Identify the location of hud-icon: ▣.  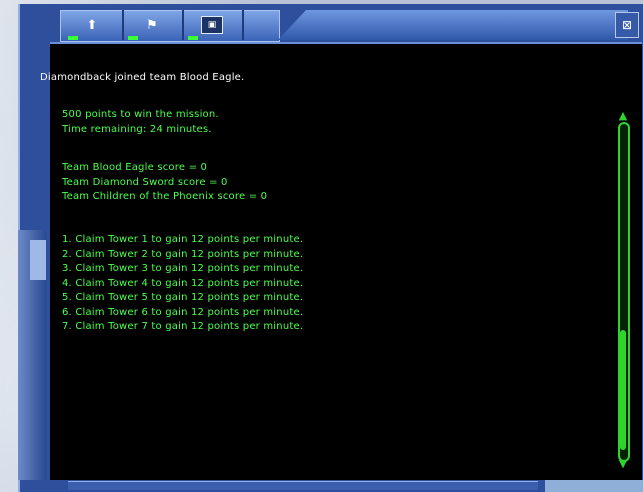
(212, 25).